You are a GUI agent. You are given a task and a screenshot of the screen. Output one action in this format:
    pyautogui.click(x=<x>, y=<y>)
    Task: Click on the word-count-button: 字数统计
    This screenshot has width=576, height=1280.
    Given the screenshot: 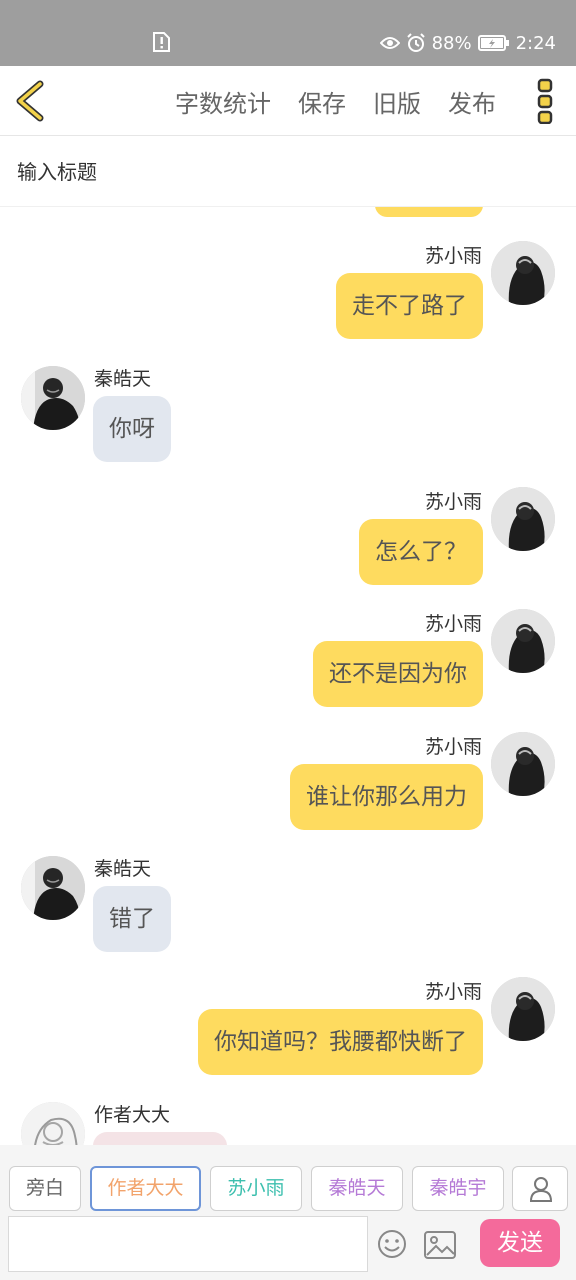 What is the action you would take?
    pyautogui.click(x=223, y=101)
    